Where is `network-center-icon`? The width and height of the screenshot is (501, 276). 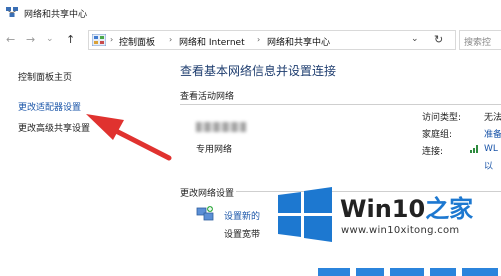 network-center-icon is located at coordinates (12, 12).